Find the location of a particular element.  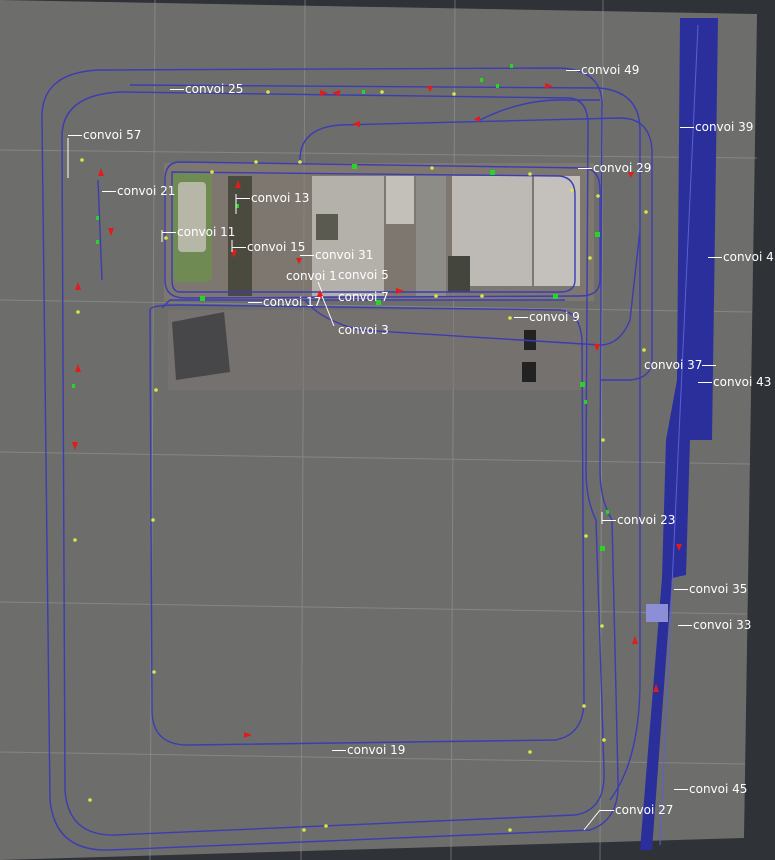

convoy-label-49: convoi 49 is located at coordinates (602, 70).